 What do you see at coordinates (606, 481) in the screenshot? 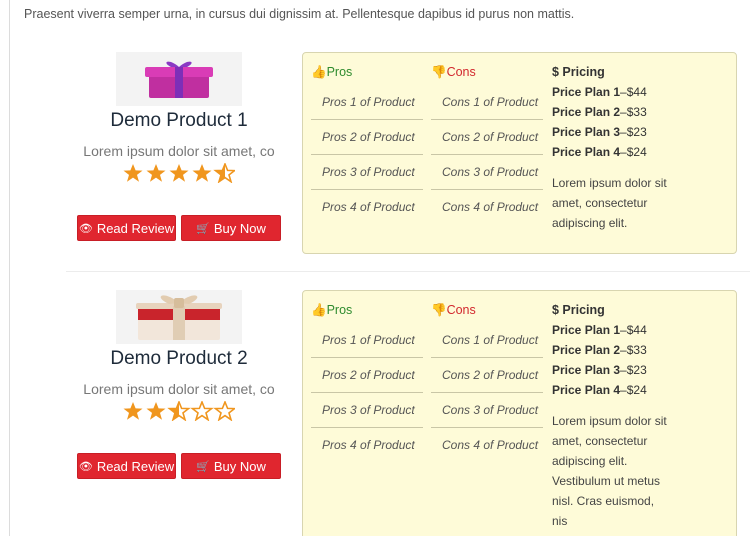
I see `pricing-text-line: Vestibulum ut metus` at bounding box center [606, 481].